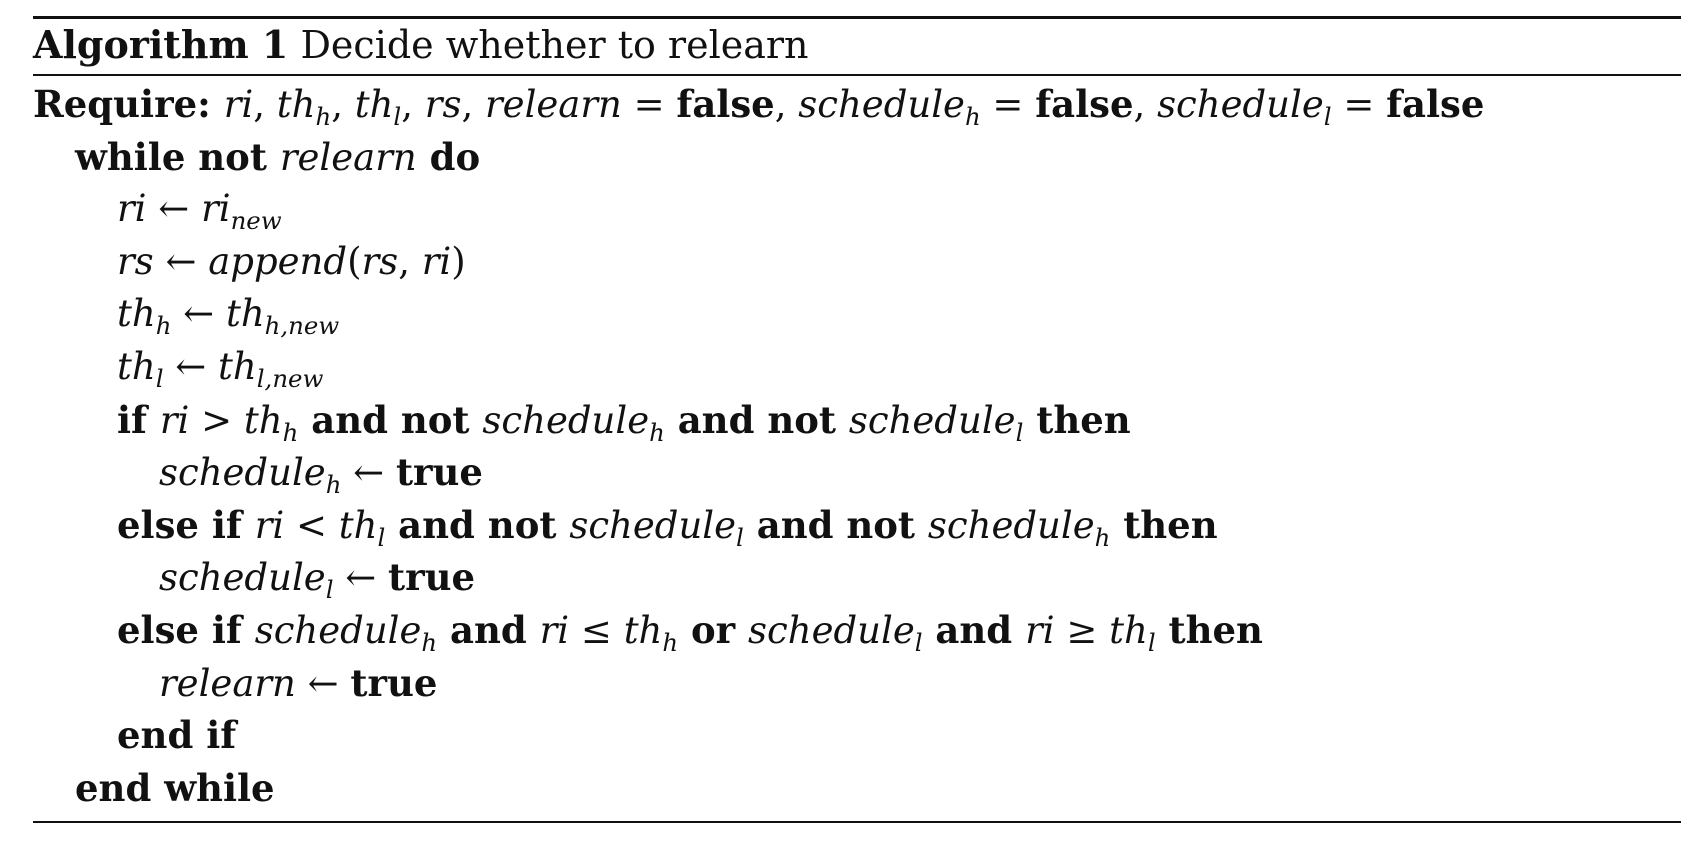  What do you see at coordinates (713, 629) in the screenshot?
I see `keyword: or` at bounding box center [713, 629].